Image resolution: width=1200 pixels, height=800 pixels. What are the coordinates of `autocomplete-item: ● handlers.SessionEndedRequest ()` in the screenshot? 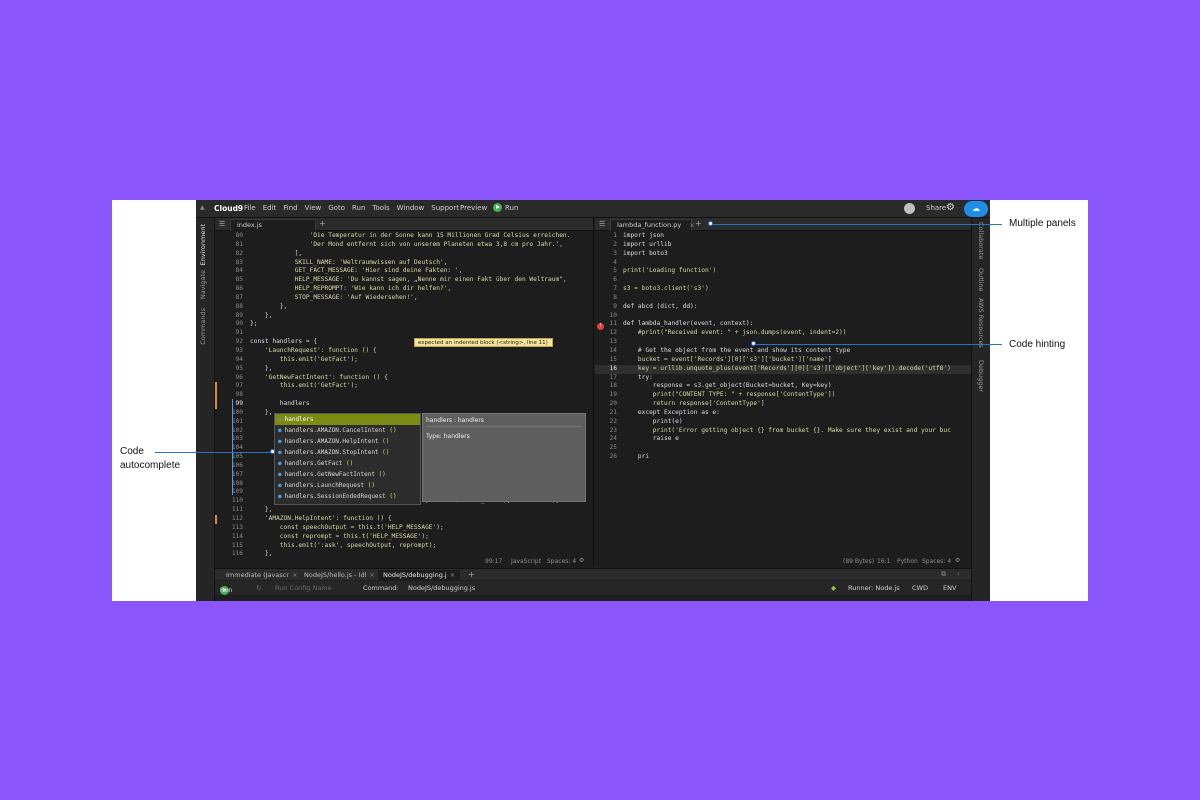 It's located at (347, 496).